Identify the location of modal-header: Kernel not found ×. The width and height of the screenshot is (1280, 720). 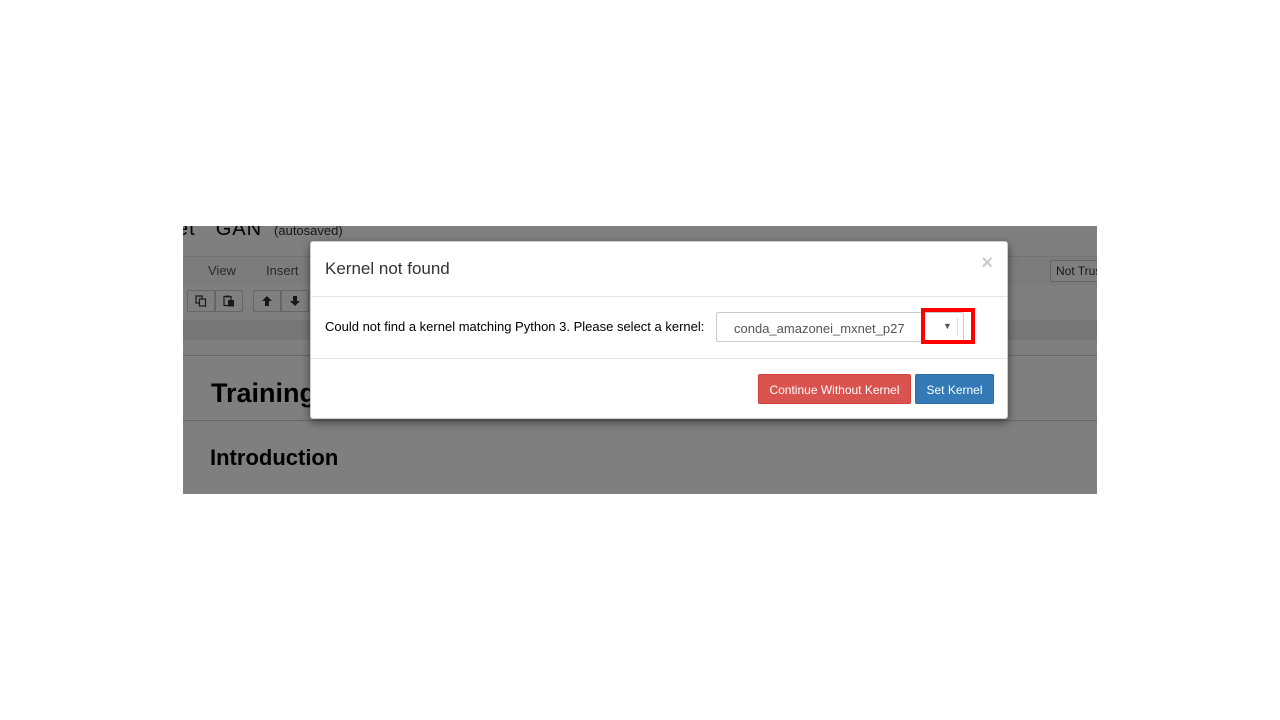
(659, 269).